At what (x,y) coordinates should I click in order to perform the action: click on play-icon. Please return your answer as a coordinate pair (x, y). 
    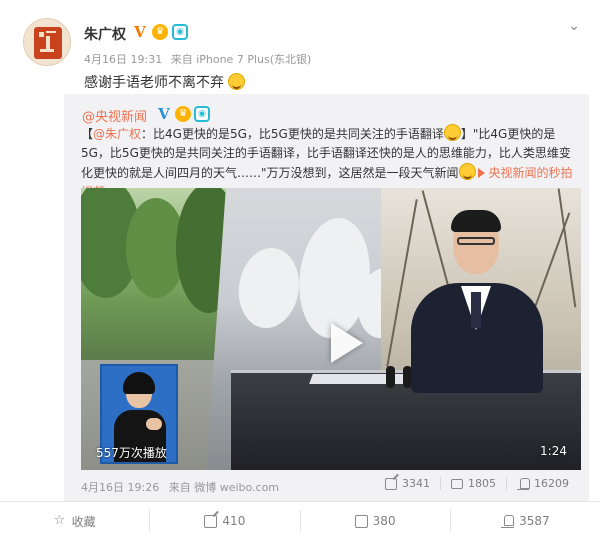
    Looking at the image, I should click on (347, 343).